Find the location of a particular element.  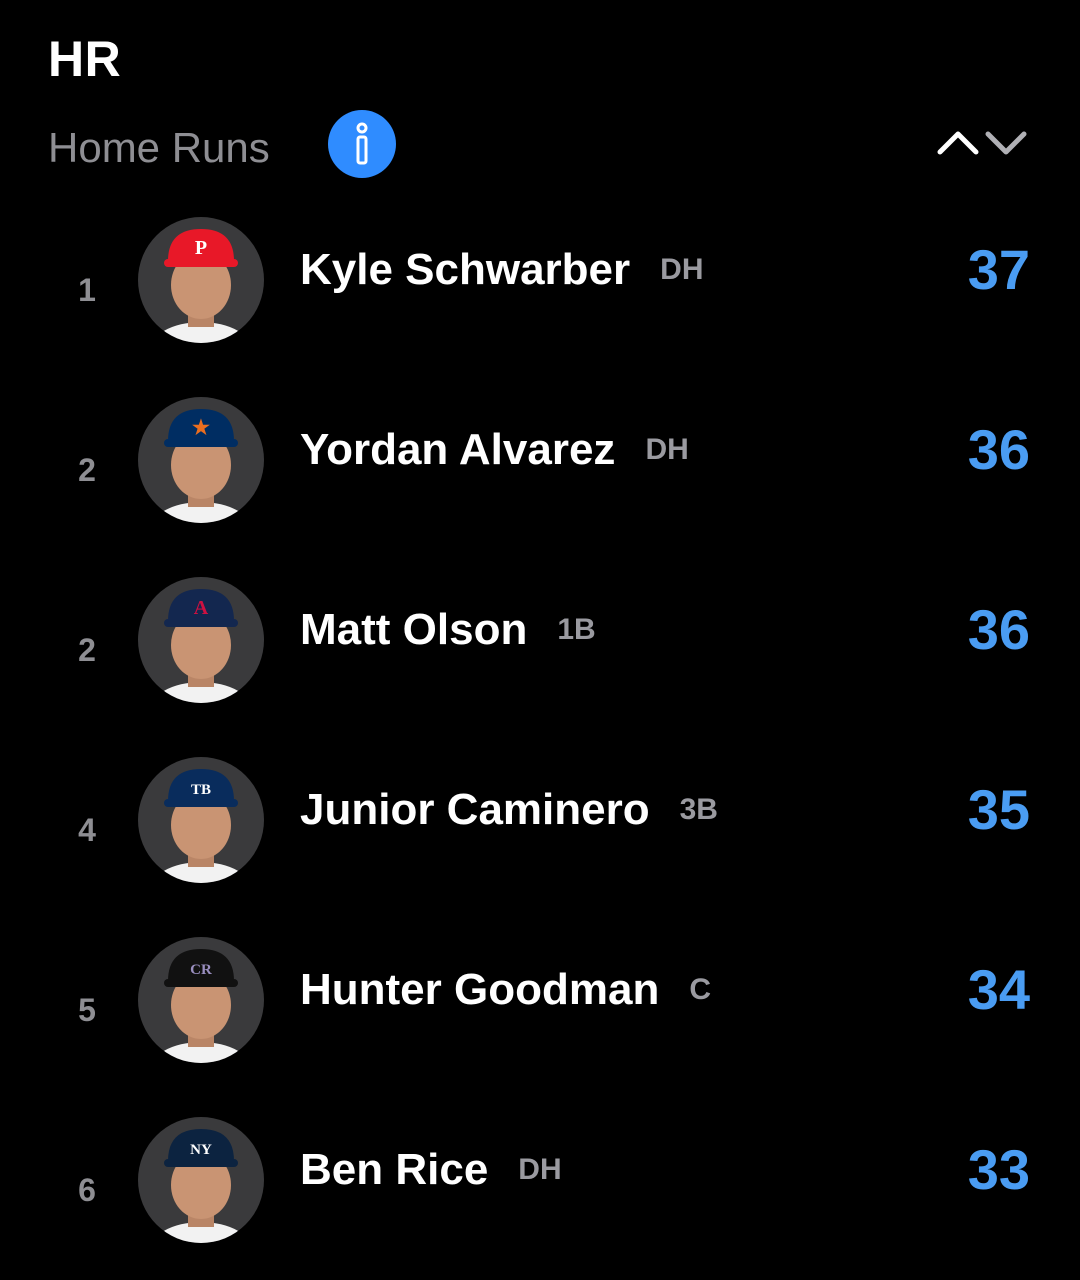

player-info: Yordan Alvarez DH is located at coordinates (494, 450).